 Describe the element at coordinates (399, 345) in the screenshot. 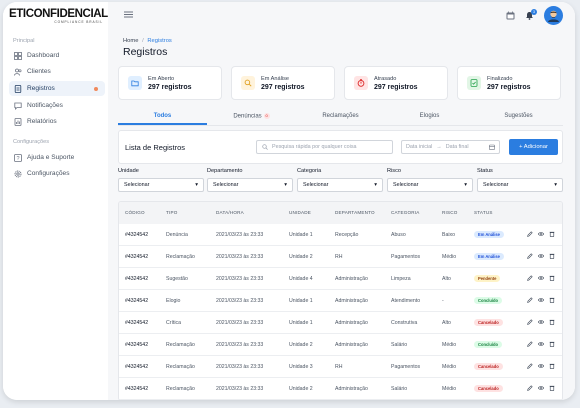

I see `cell-cat: Salário` at that location.